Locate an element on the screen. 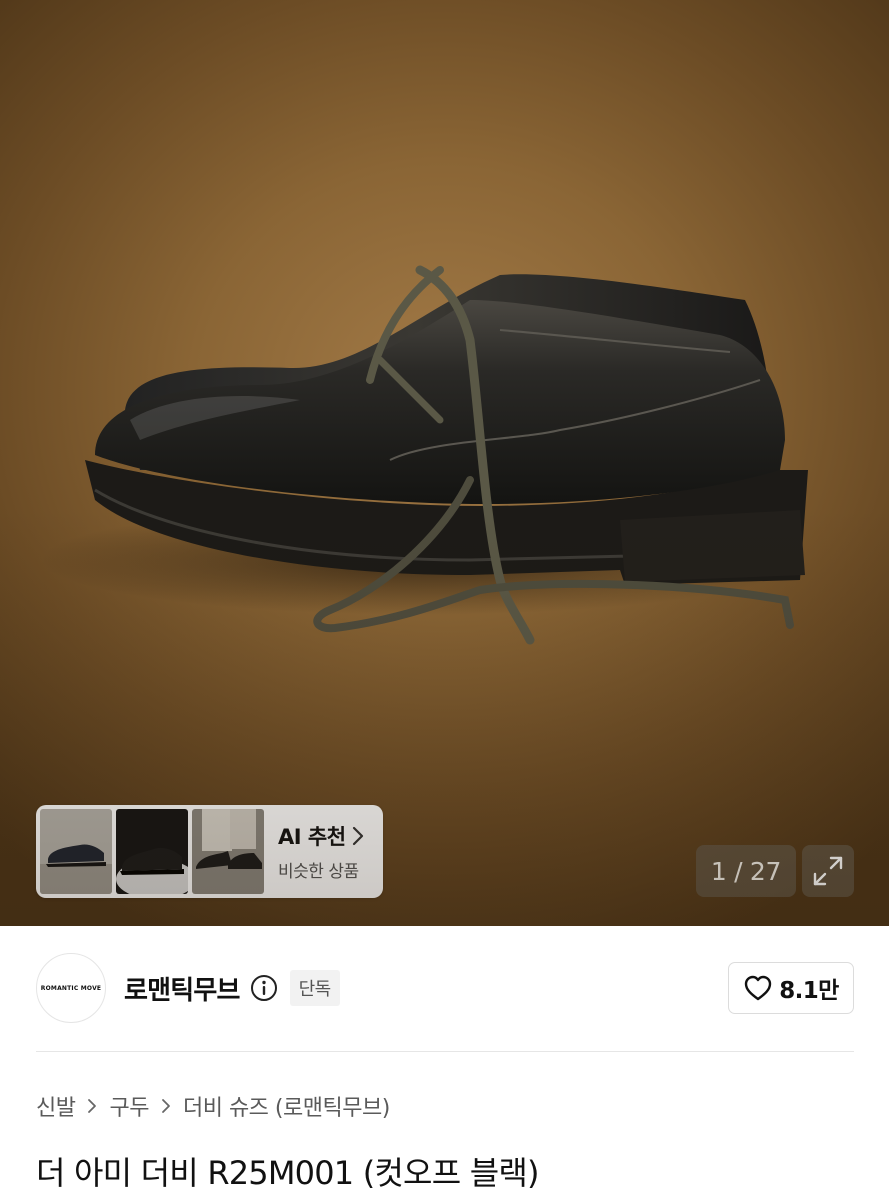  info-icon is located at coordinates (264, 988).